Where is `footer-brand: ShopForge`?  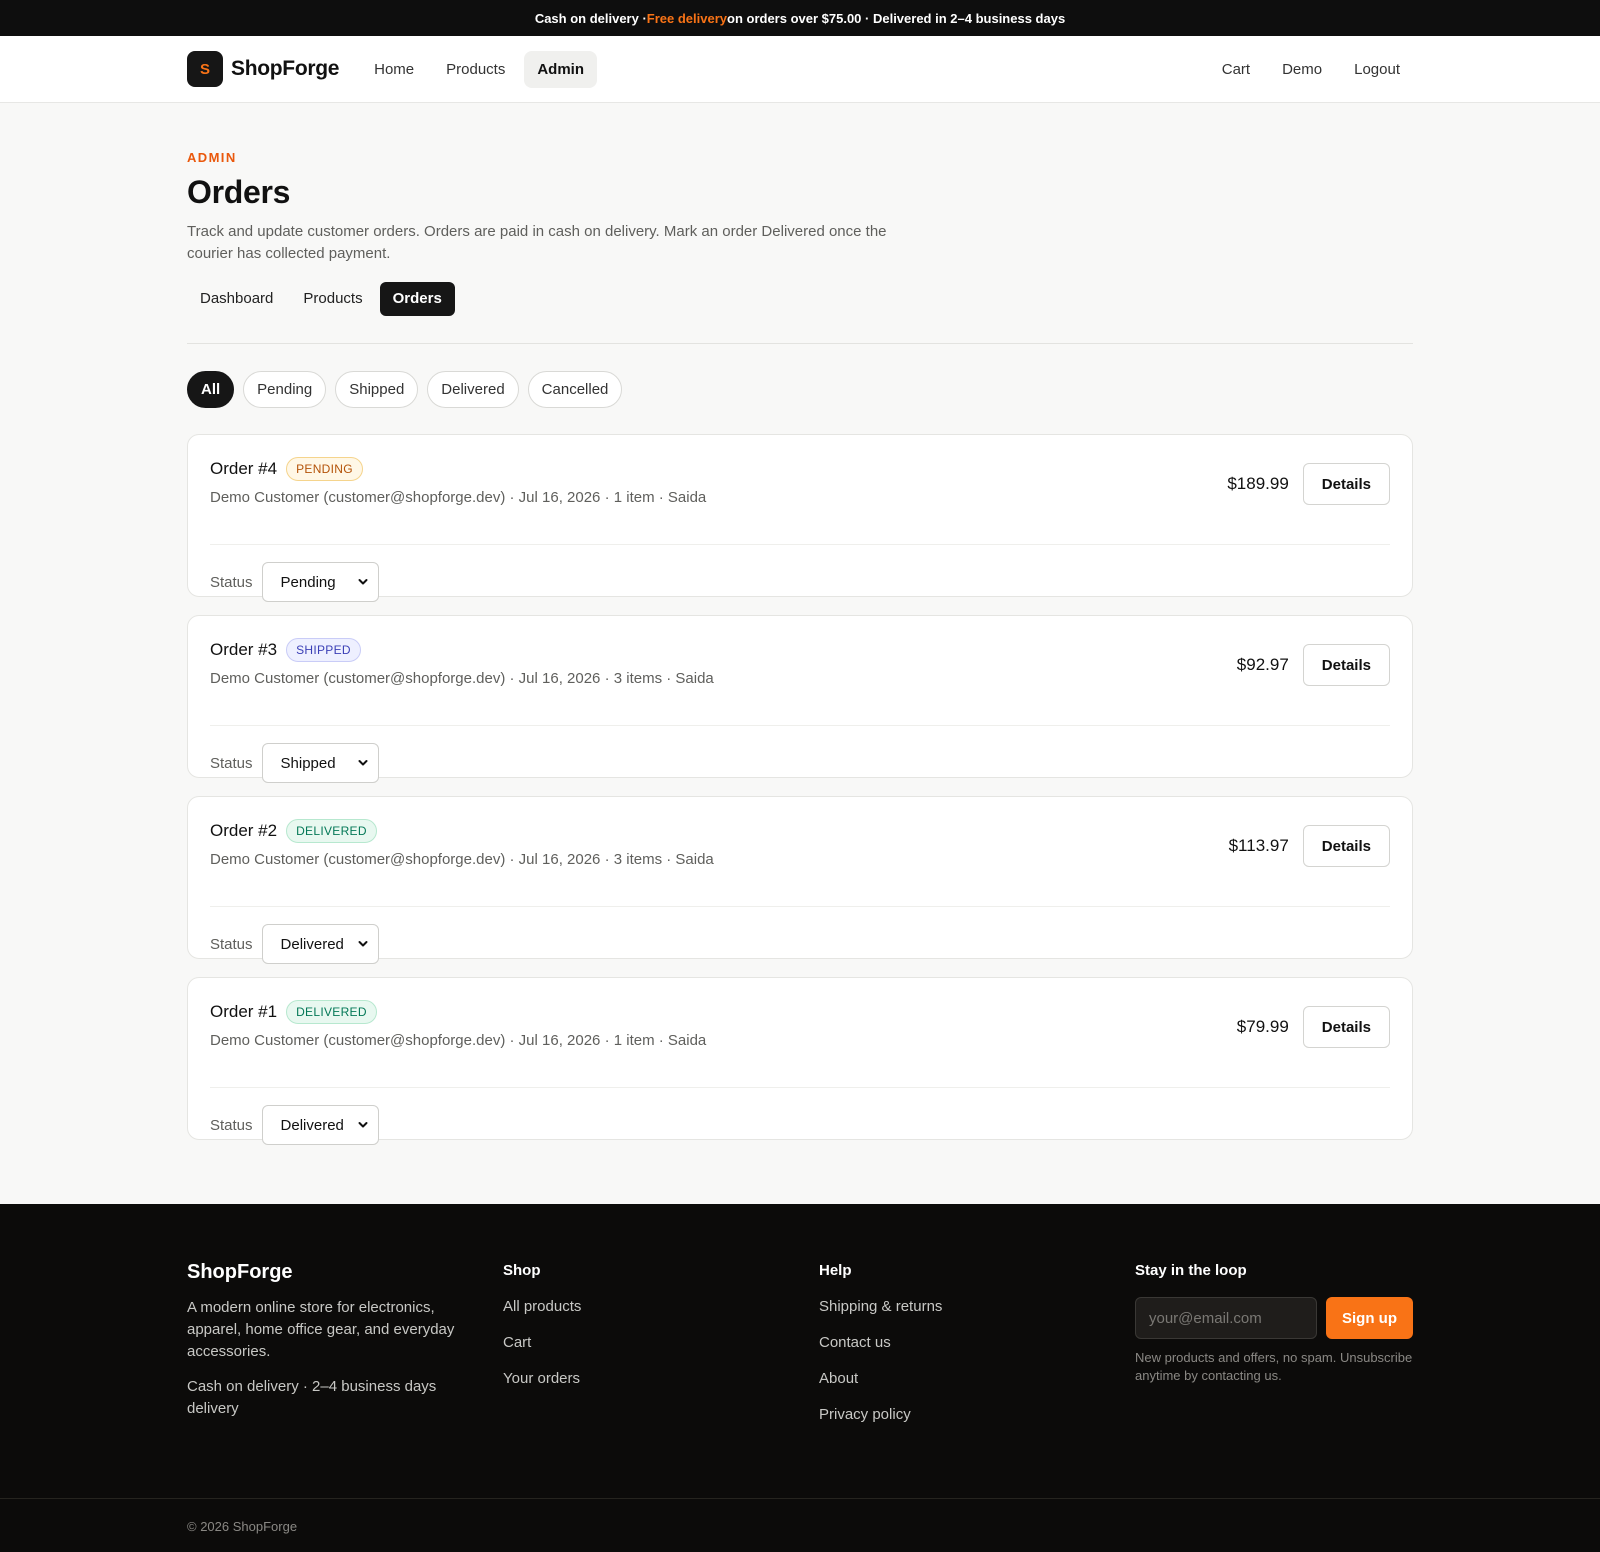
footer-brand: ShopForge is located at coordinates (240, 1272).